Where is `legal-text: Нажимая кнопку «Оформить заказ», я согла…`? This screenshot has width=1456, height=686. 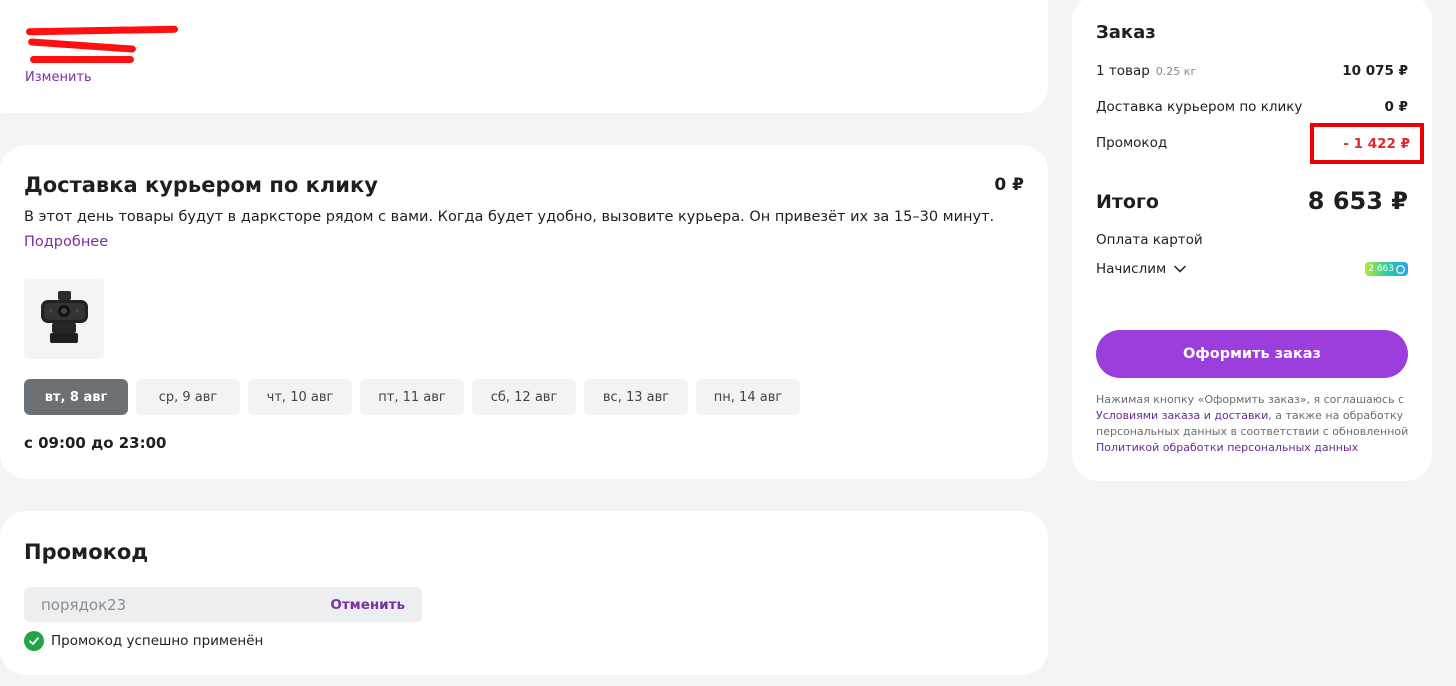
legal-text: Нажимая кнопку «Оформить заказ», я согла… is located at coordinates (1250, 399).